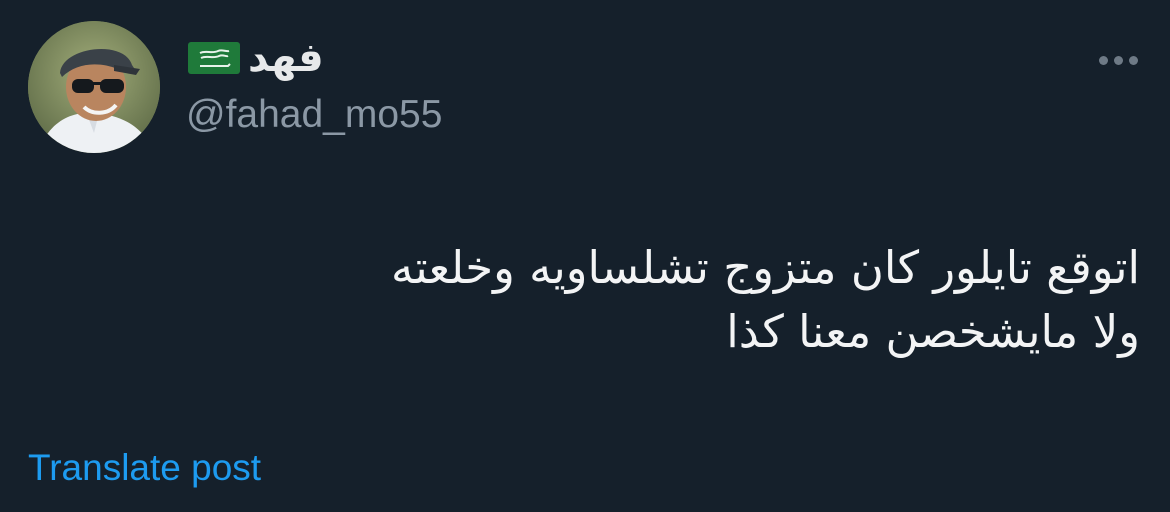 Image resolution: width=1170 pixels, height=512 pixels. What do you see at coordinates (314, 115) in the screenshot?
I see `user-handle: @fahad_mo55` at bounding box center [314, 115].